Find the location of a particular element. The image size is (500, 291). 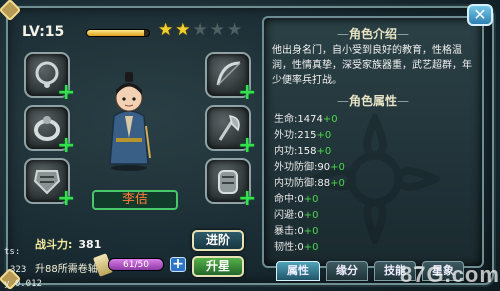

attribute-row: 内功:158+0 is located at coordinates (302, 152).